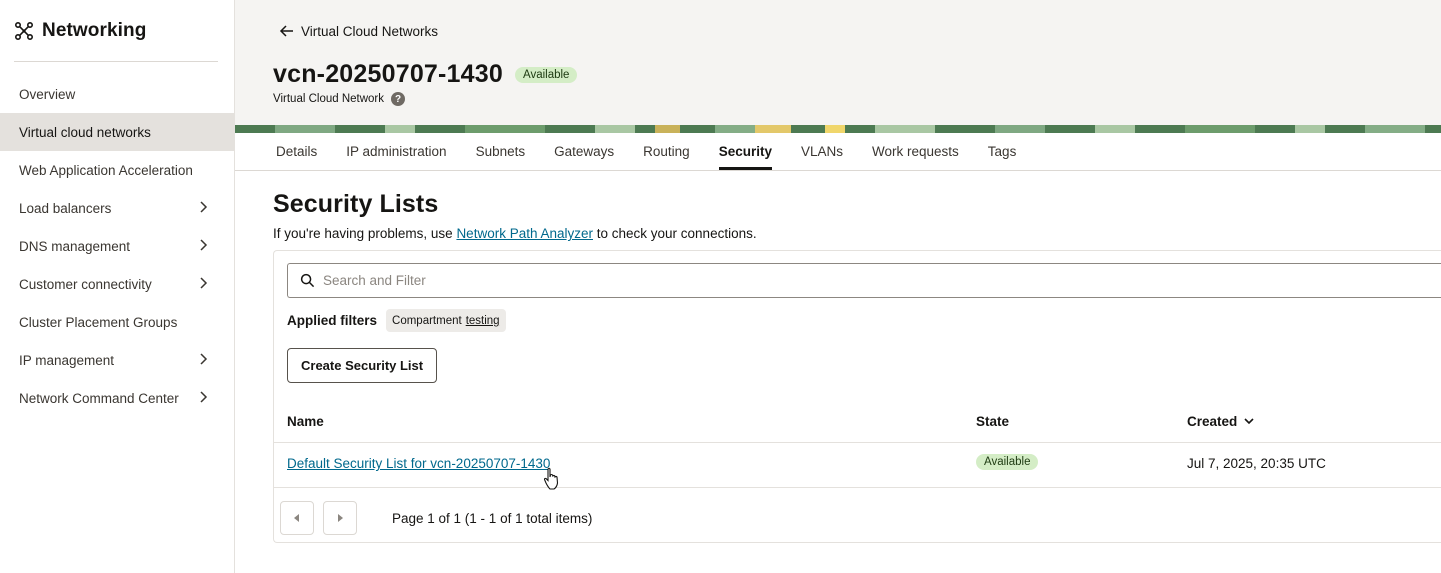  What do you see at coordinates (305, 421) in the screenshot?
I see `column-header-name: Name` at bounding box center [305, 421].